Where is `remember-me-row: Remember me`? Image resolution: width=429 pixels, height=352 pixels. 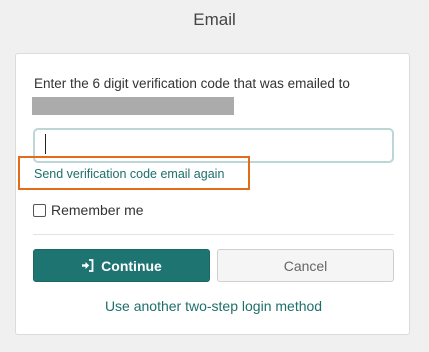
remember-me-row: Remember me is located at coordinates (88, 210).